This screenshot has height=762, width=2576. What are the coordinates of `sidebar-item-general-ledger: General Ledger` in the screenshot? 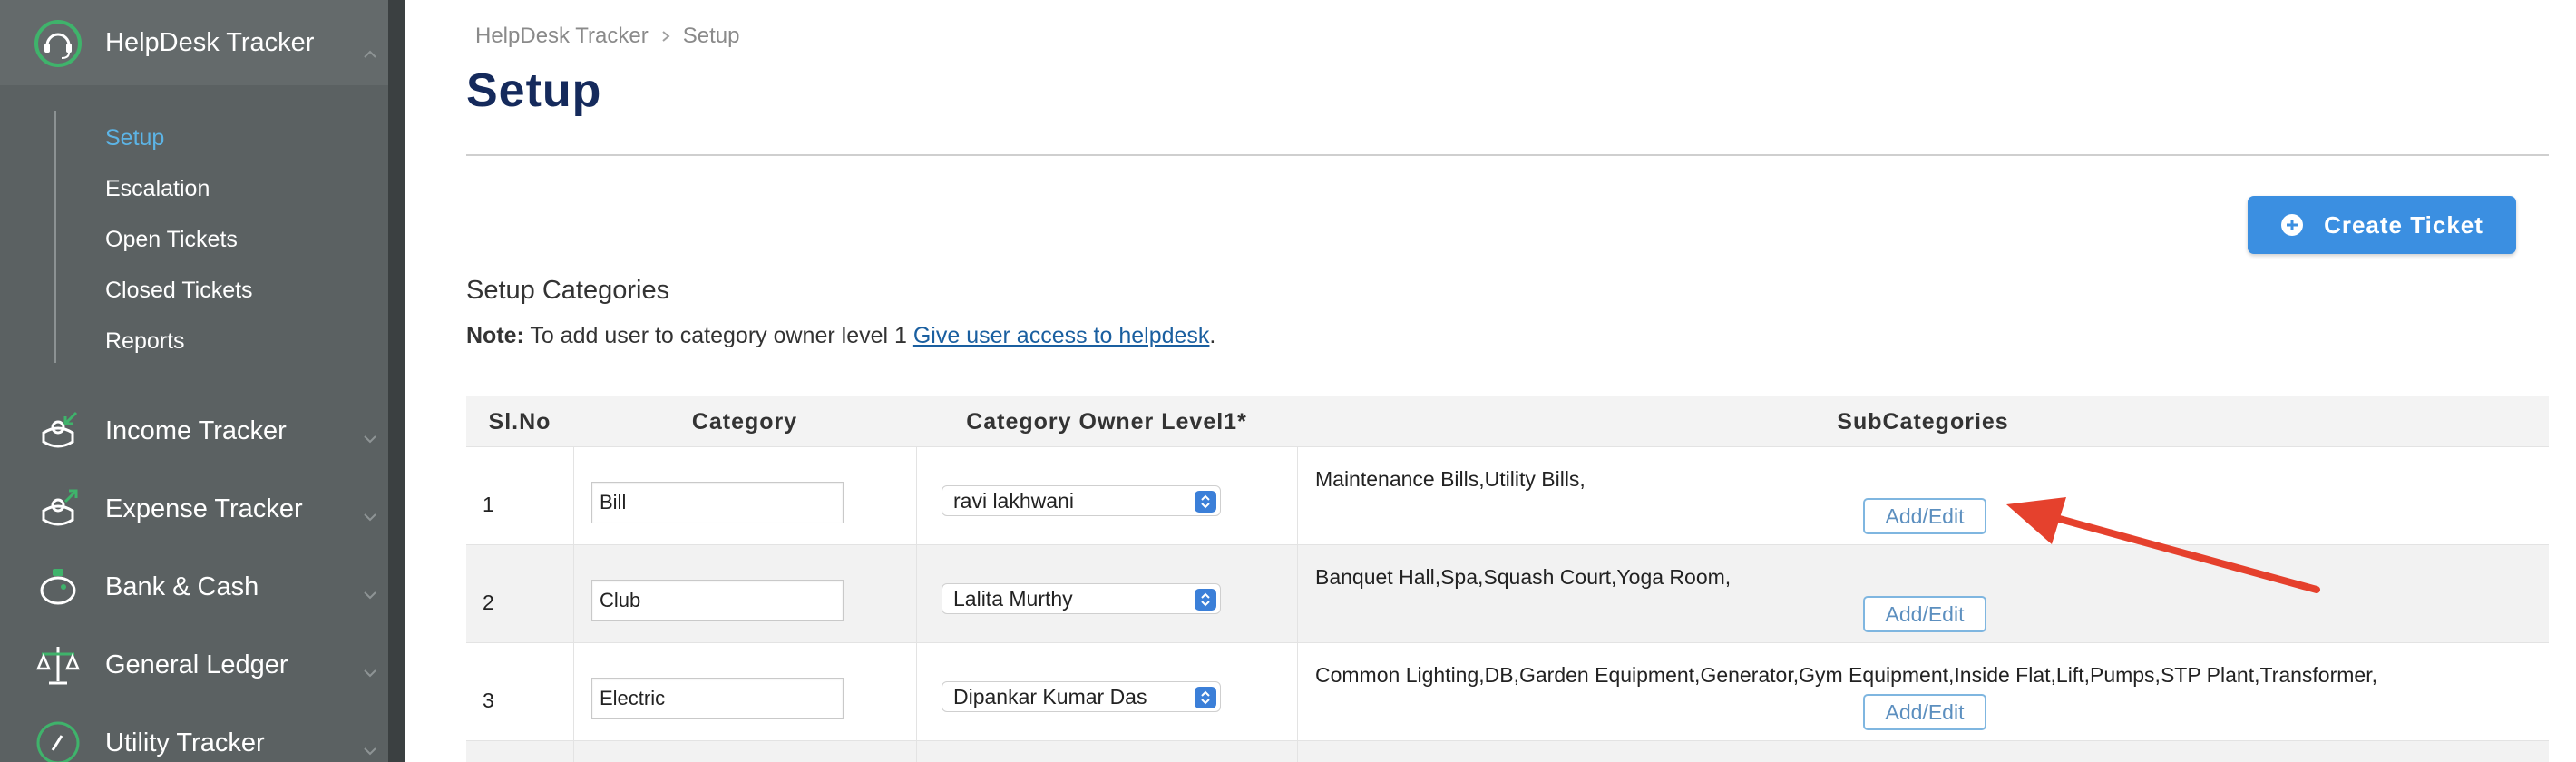 It's located at (194, 665).